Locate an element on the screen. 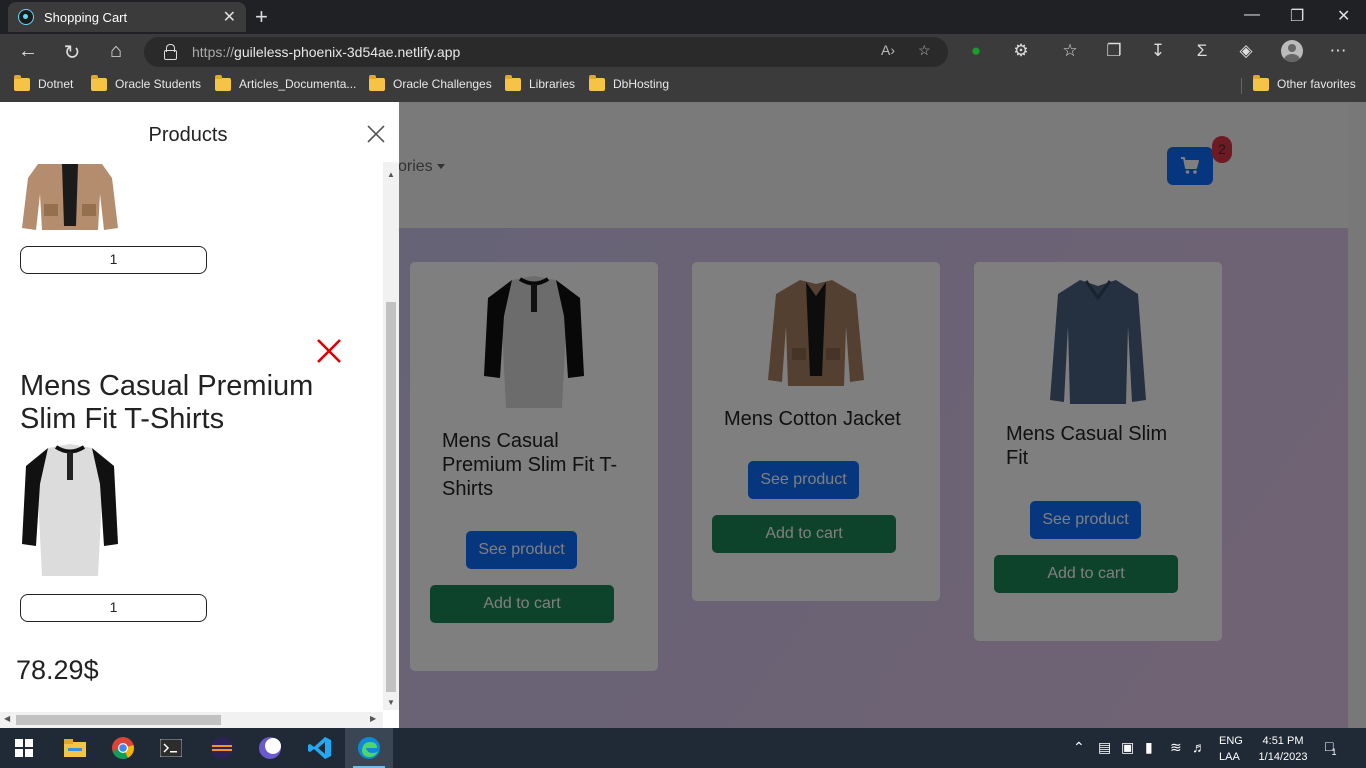 This screenshot has width=1366, height=768. tab-close-icon: ✕ is located at coordinates (229, 17).